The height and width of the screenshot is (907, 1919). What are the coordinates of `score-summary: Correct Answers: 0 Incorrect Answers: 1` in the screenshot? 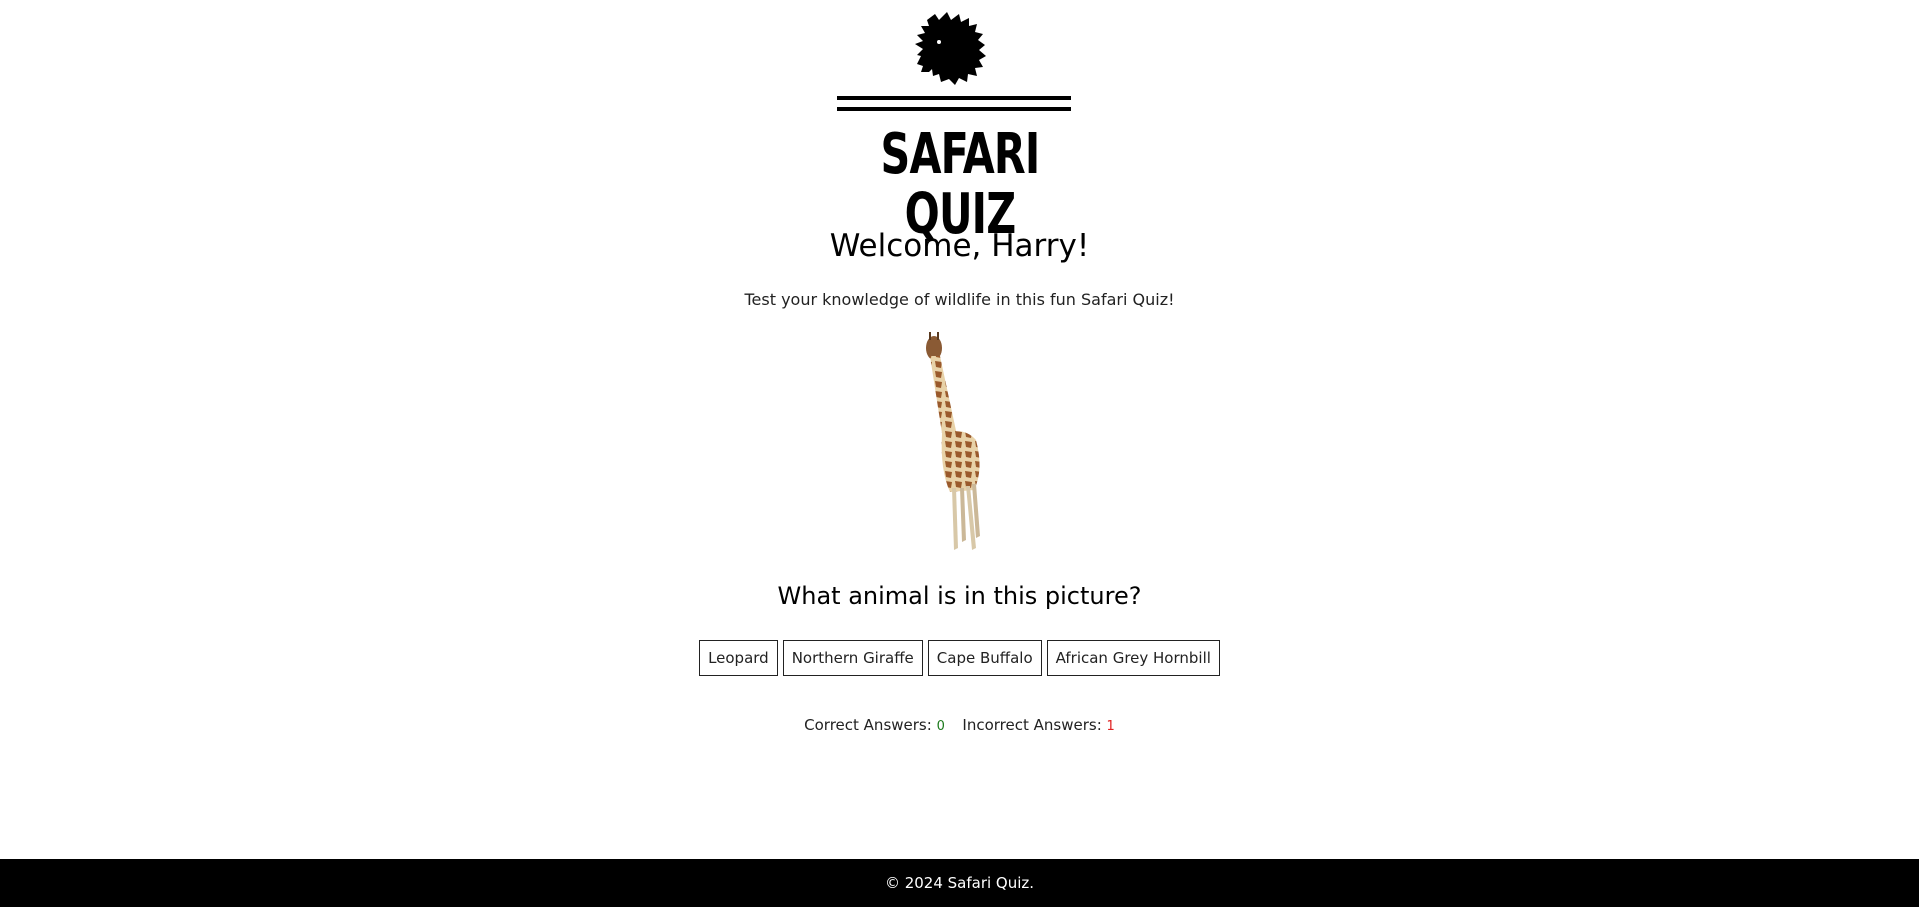 It's located at (959, 725).